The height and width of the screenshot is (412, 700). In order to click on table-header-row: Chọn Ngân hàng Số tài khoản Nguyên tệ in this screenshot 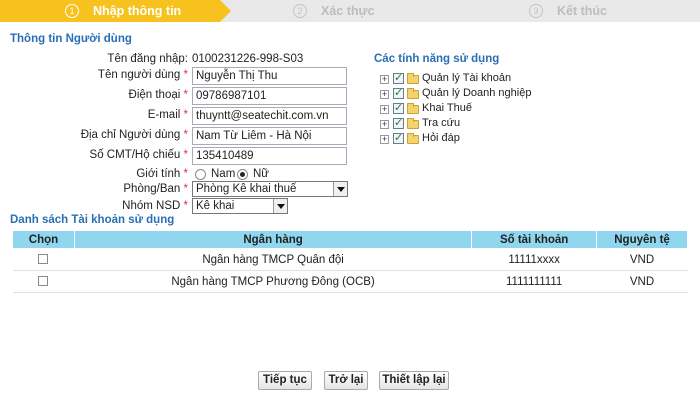, I will do `click(350, 239)`.